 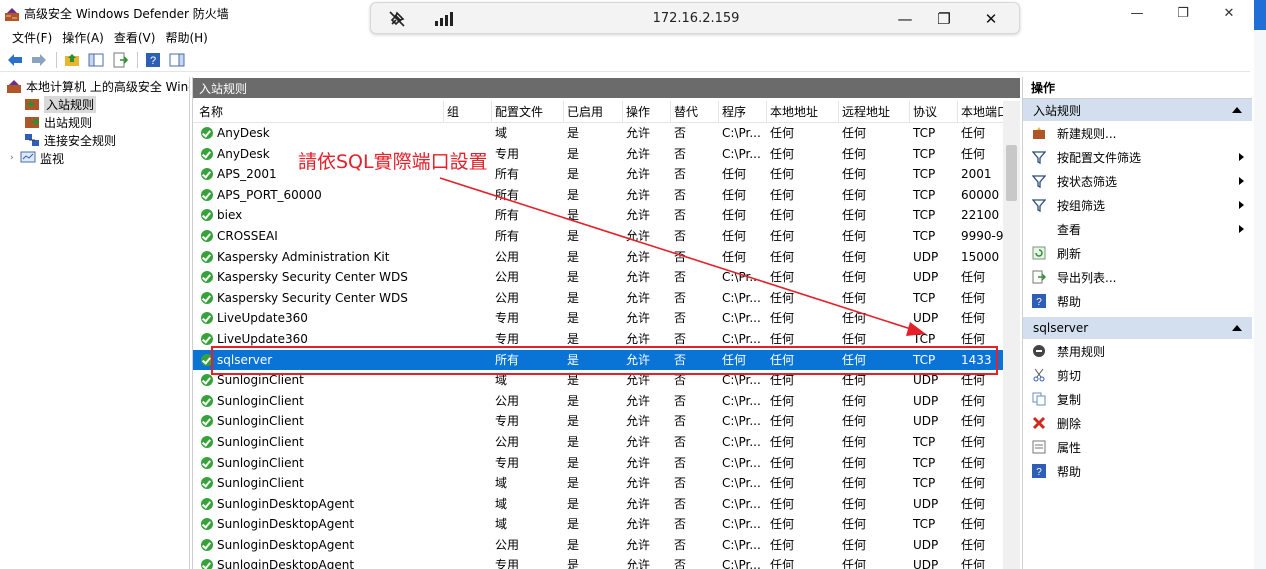 What do you see at coordinates (598, 318) in the screenshot?
I see `rule-row: LiveUpdate360 专用 是 允许 否 C:\Pr... 任何 任何 UDP 任何` at bounding box center [598, 318].